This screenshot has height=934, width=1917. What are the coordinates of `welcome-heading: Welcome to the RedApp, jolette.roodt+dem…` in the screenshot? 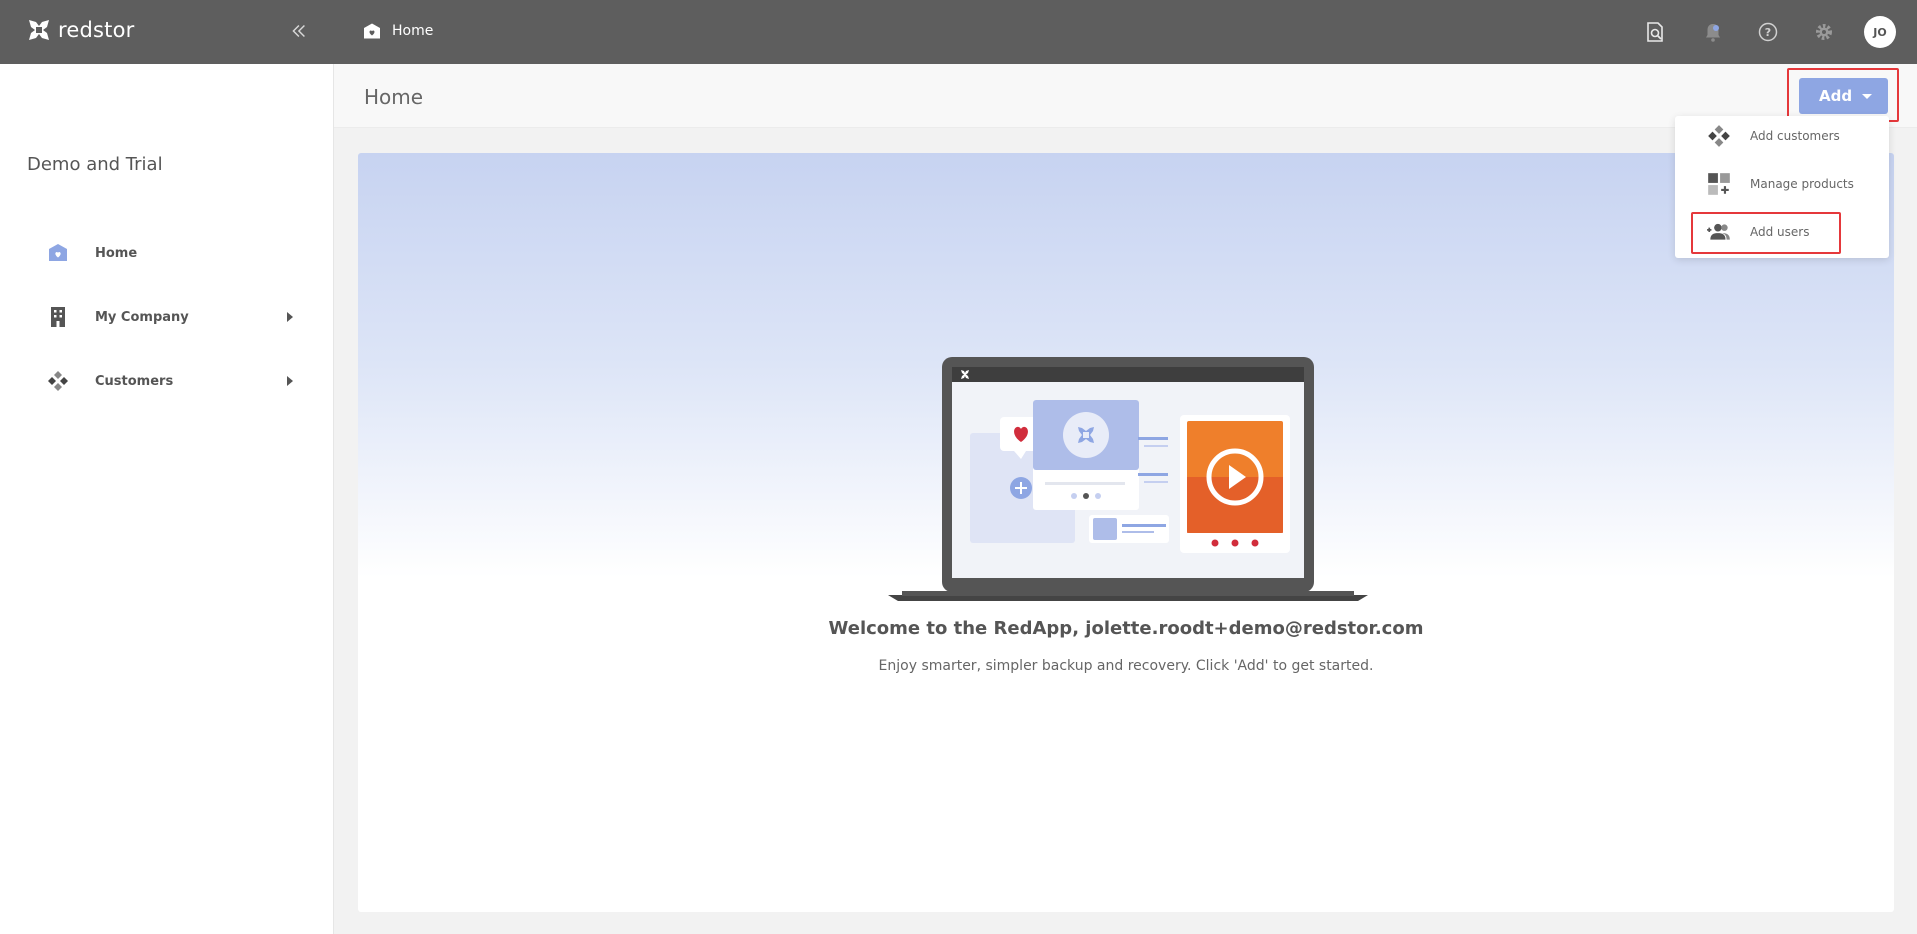 It's located at (1126, 628).